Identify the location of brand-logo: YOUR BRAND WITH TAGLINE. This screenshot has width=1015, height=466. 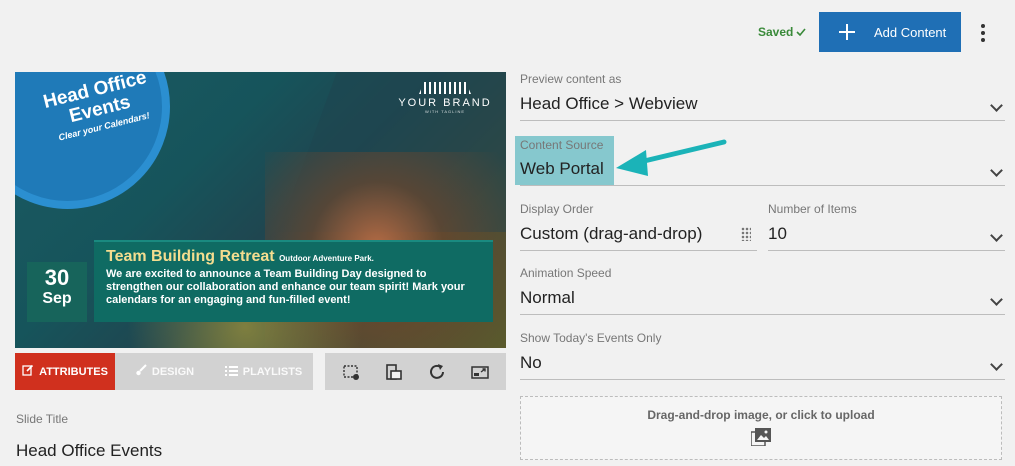
(445, 98).